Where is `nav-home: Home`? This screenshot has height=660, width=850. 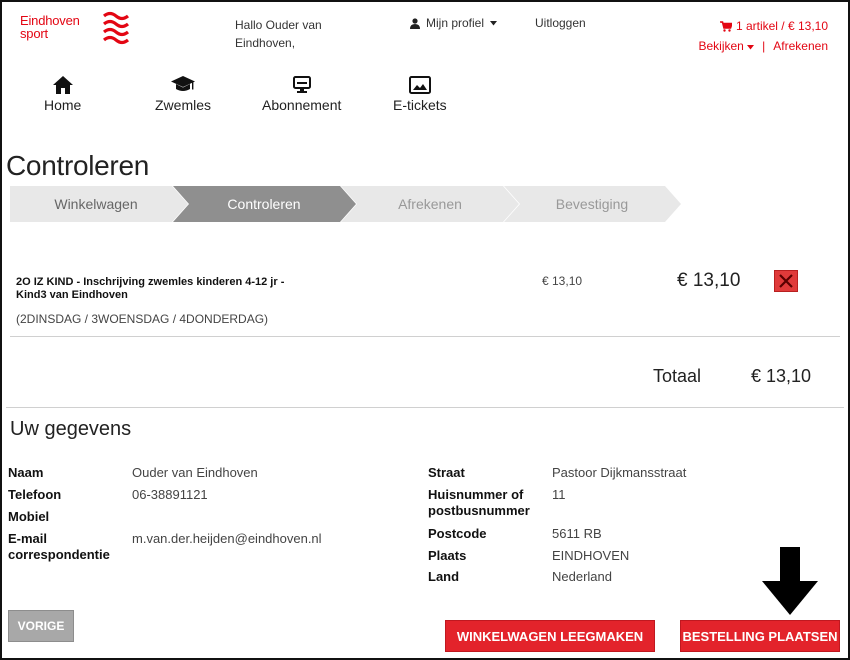
nav-home: Home is located at coordinates (62, 94).